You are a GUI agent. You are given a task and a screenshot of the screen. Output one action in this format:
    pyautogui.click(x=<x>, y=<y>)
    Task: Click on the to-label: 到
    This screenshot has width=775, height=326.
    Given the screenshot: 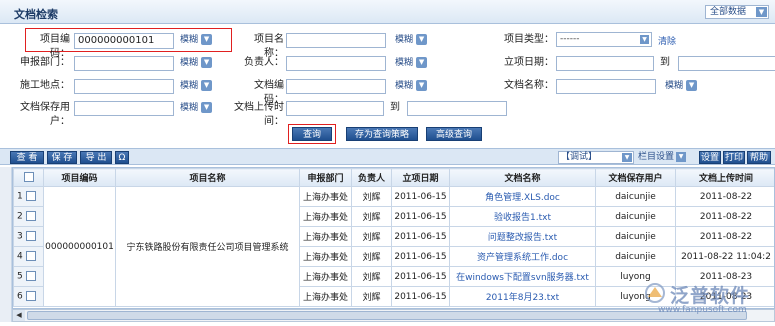 What is the action you would take?
    pyautogui.click(x=395, y=107)
    